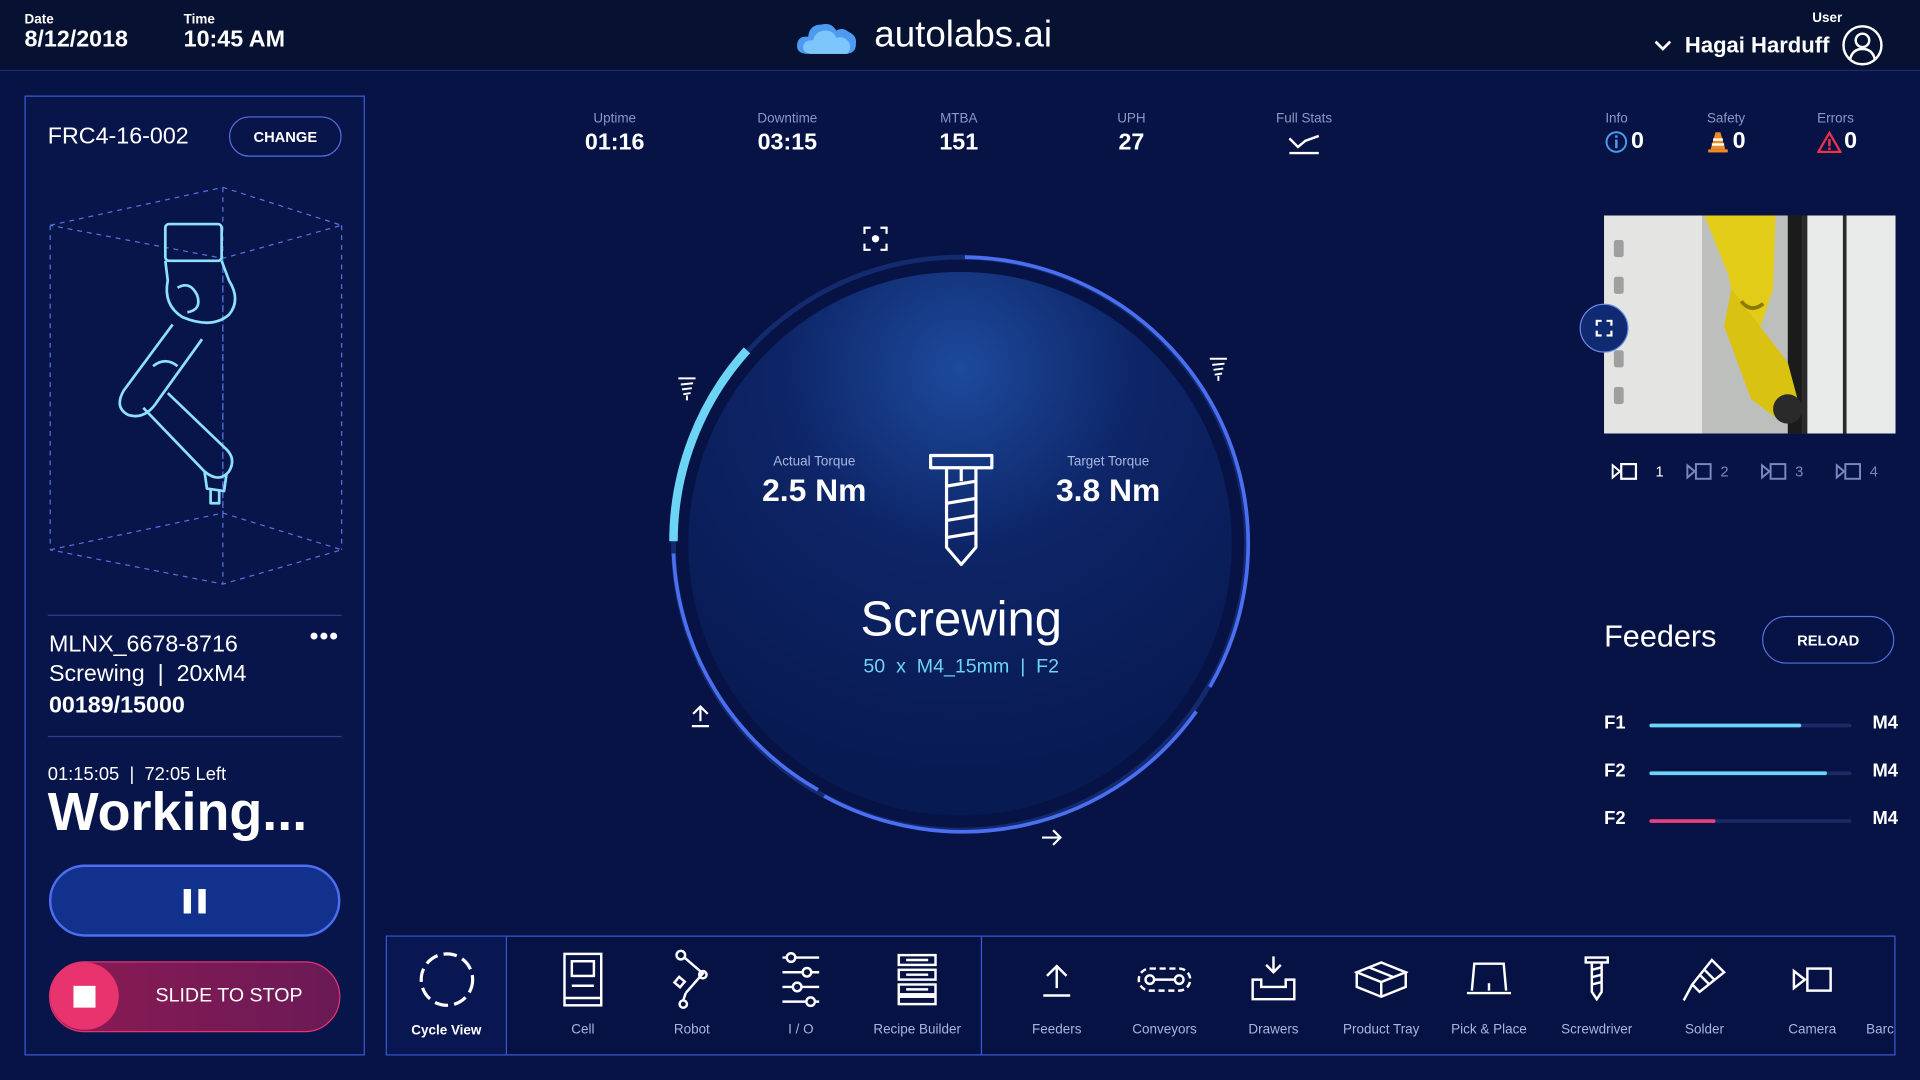 The image size is (1920, 1080). Describe the element at coordinates (1862, 45) in the screenshot. I see `user-avatar-icon` at that location.